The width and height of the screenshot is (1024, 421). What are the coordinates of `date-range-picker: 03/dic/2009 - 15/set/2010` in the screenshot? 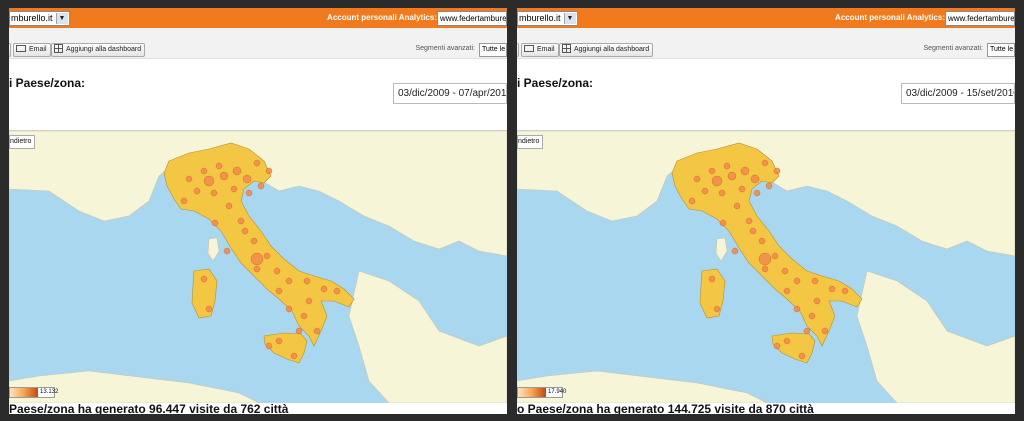 It's located at (958, 93).